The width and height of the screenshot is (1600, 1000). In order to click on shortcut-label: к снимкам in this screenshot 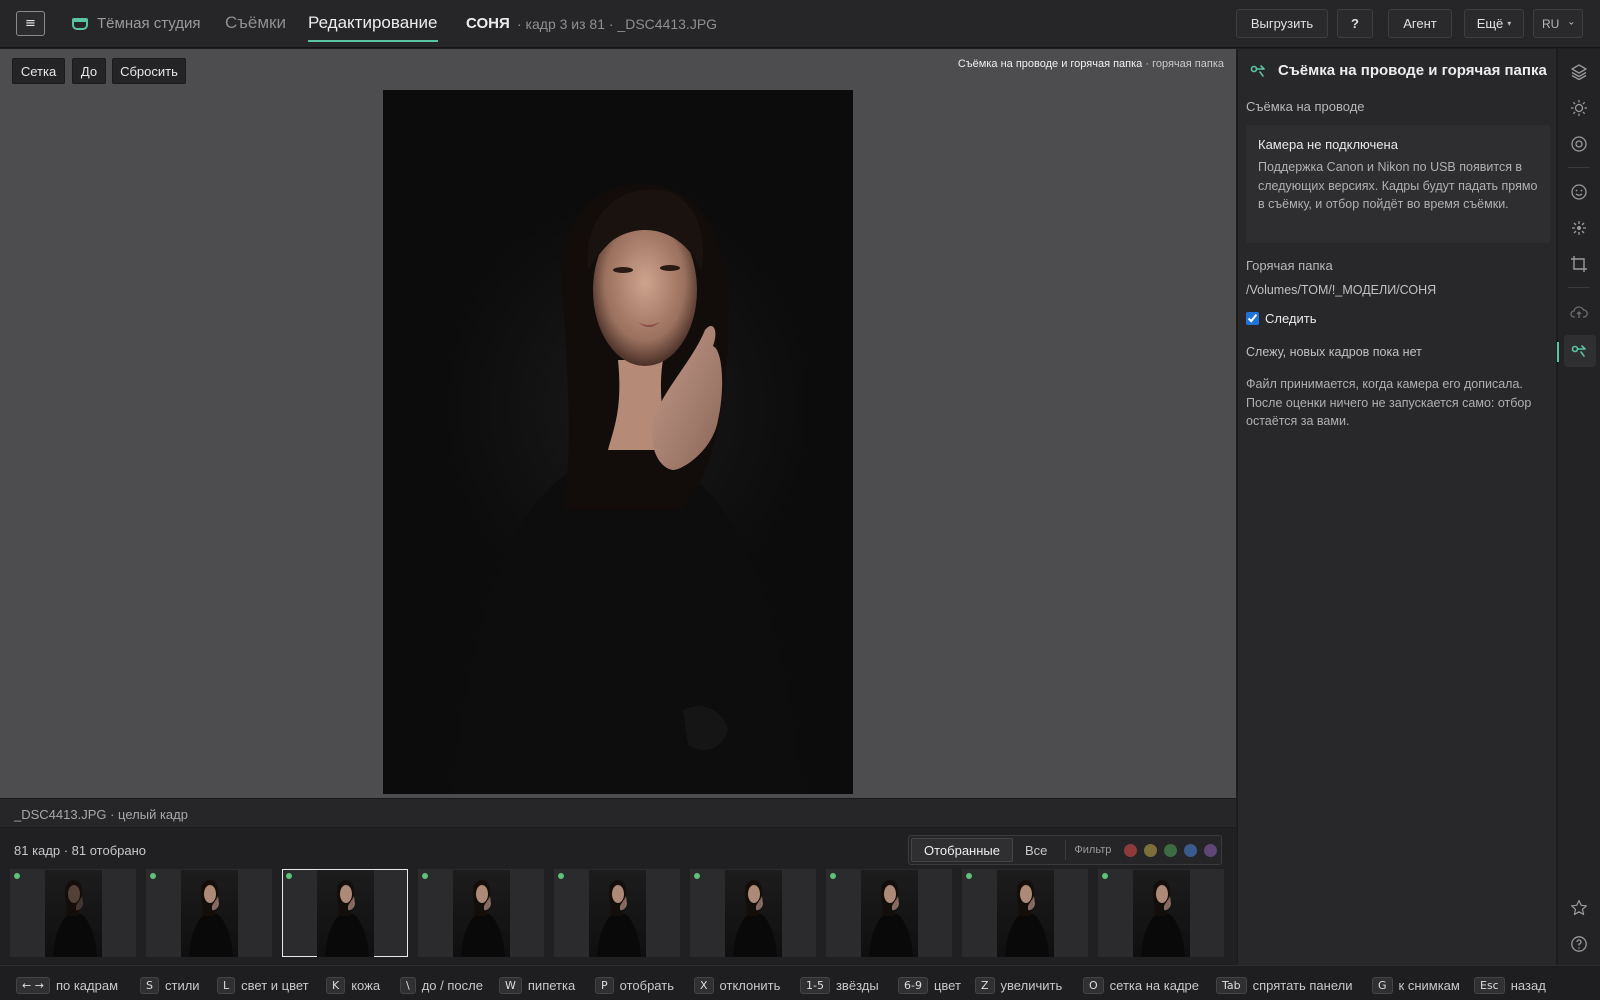, I will do `click(1429, 985)`.